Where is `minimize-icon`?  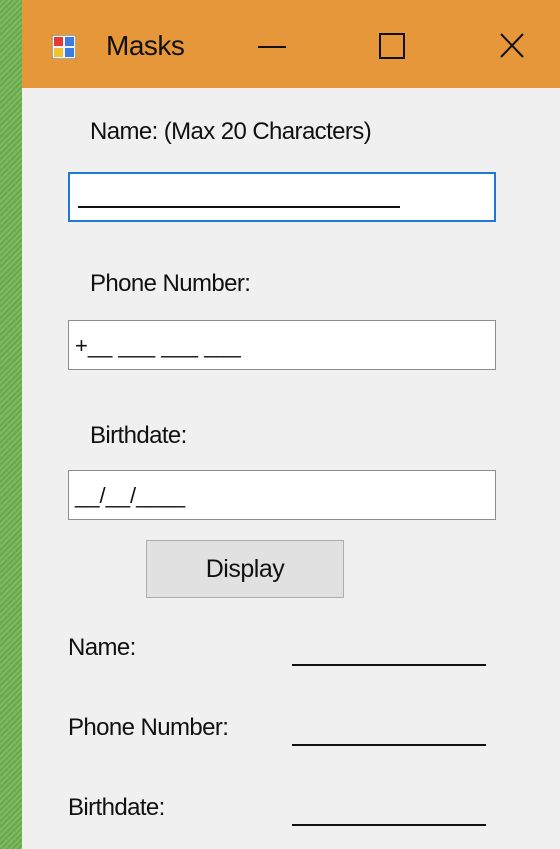 minimize-icon is located at coordinates (272, 46).